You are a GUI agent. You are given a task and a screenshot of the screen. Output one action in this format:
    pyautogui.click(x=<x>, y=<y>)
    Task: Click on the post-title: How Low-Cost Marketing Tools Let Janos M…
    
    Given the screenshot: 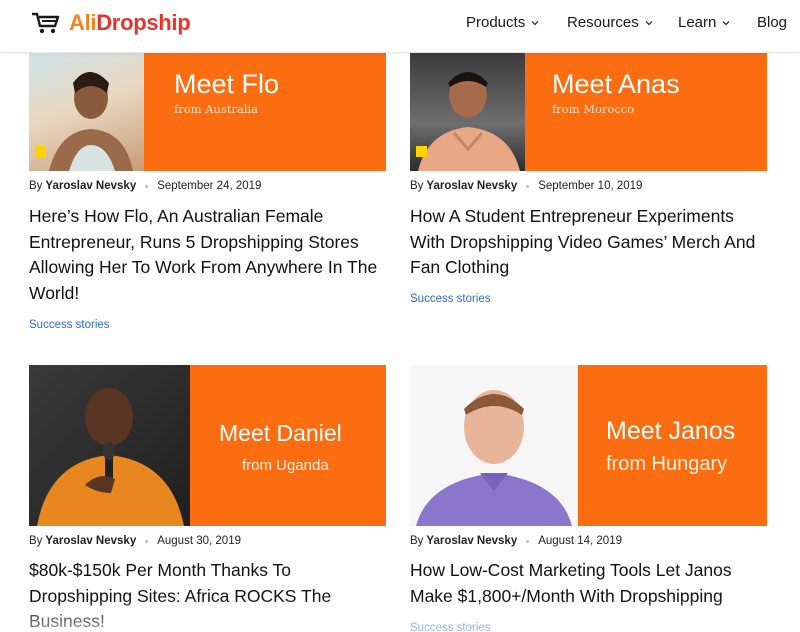 What is the action you would take?
    pyautogui.click(x=591, y=583)
    